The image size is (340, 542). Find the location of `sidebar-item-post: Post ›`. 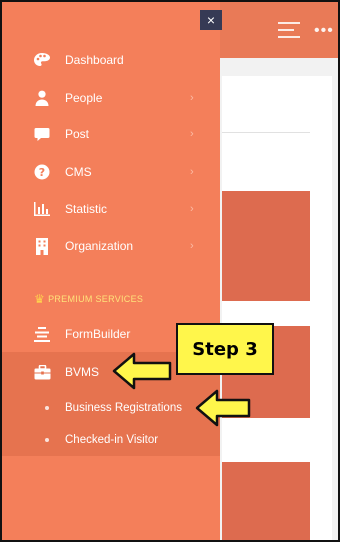

sidebar-item-post: Post › is located at coordinates (111, 134).